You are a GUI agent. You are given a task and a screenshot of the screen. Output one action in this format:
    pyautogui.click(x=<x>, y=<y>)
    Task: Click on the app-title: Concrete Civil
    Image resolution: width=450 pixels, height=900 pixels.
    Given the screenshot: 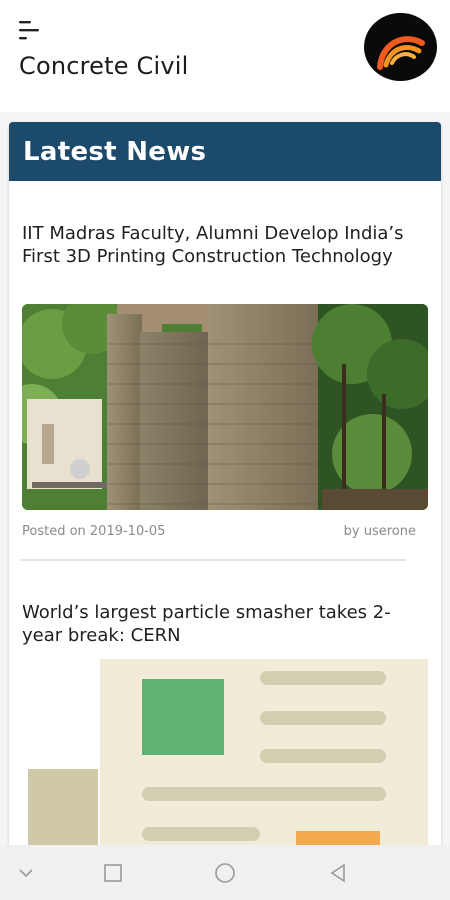 What is the action you would take?
    pyautogui.click(x=104, y=66)
    